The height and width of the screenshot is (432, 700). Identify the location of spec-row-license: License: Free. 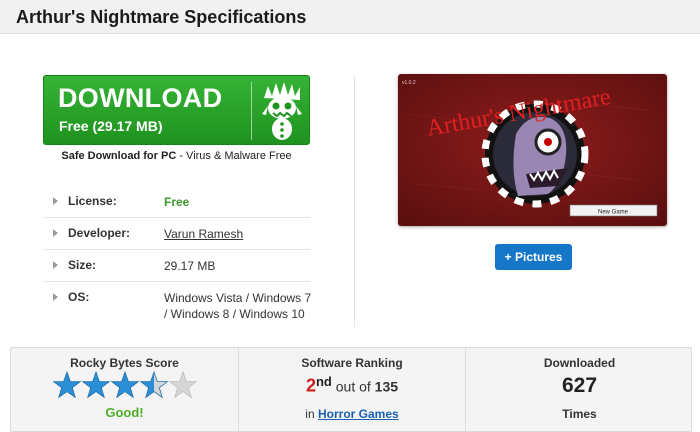
(176, 202).